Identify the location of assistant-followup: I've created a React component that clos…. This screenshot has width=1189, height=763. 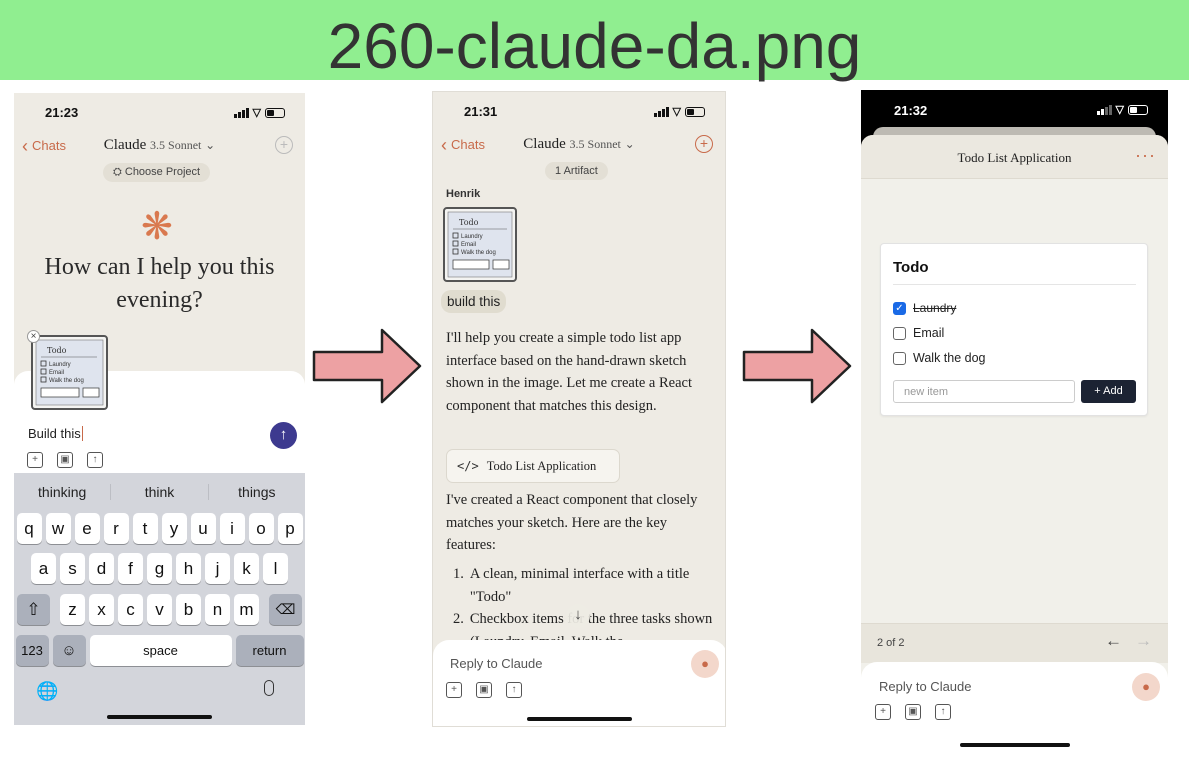
(572, 523).